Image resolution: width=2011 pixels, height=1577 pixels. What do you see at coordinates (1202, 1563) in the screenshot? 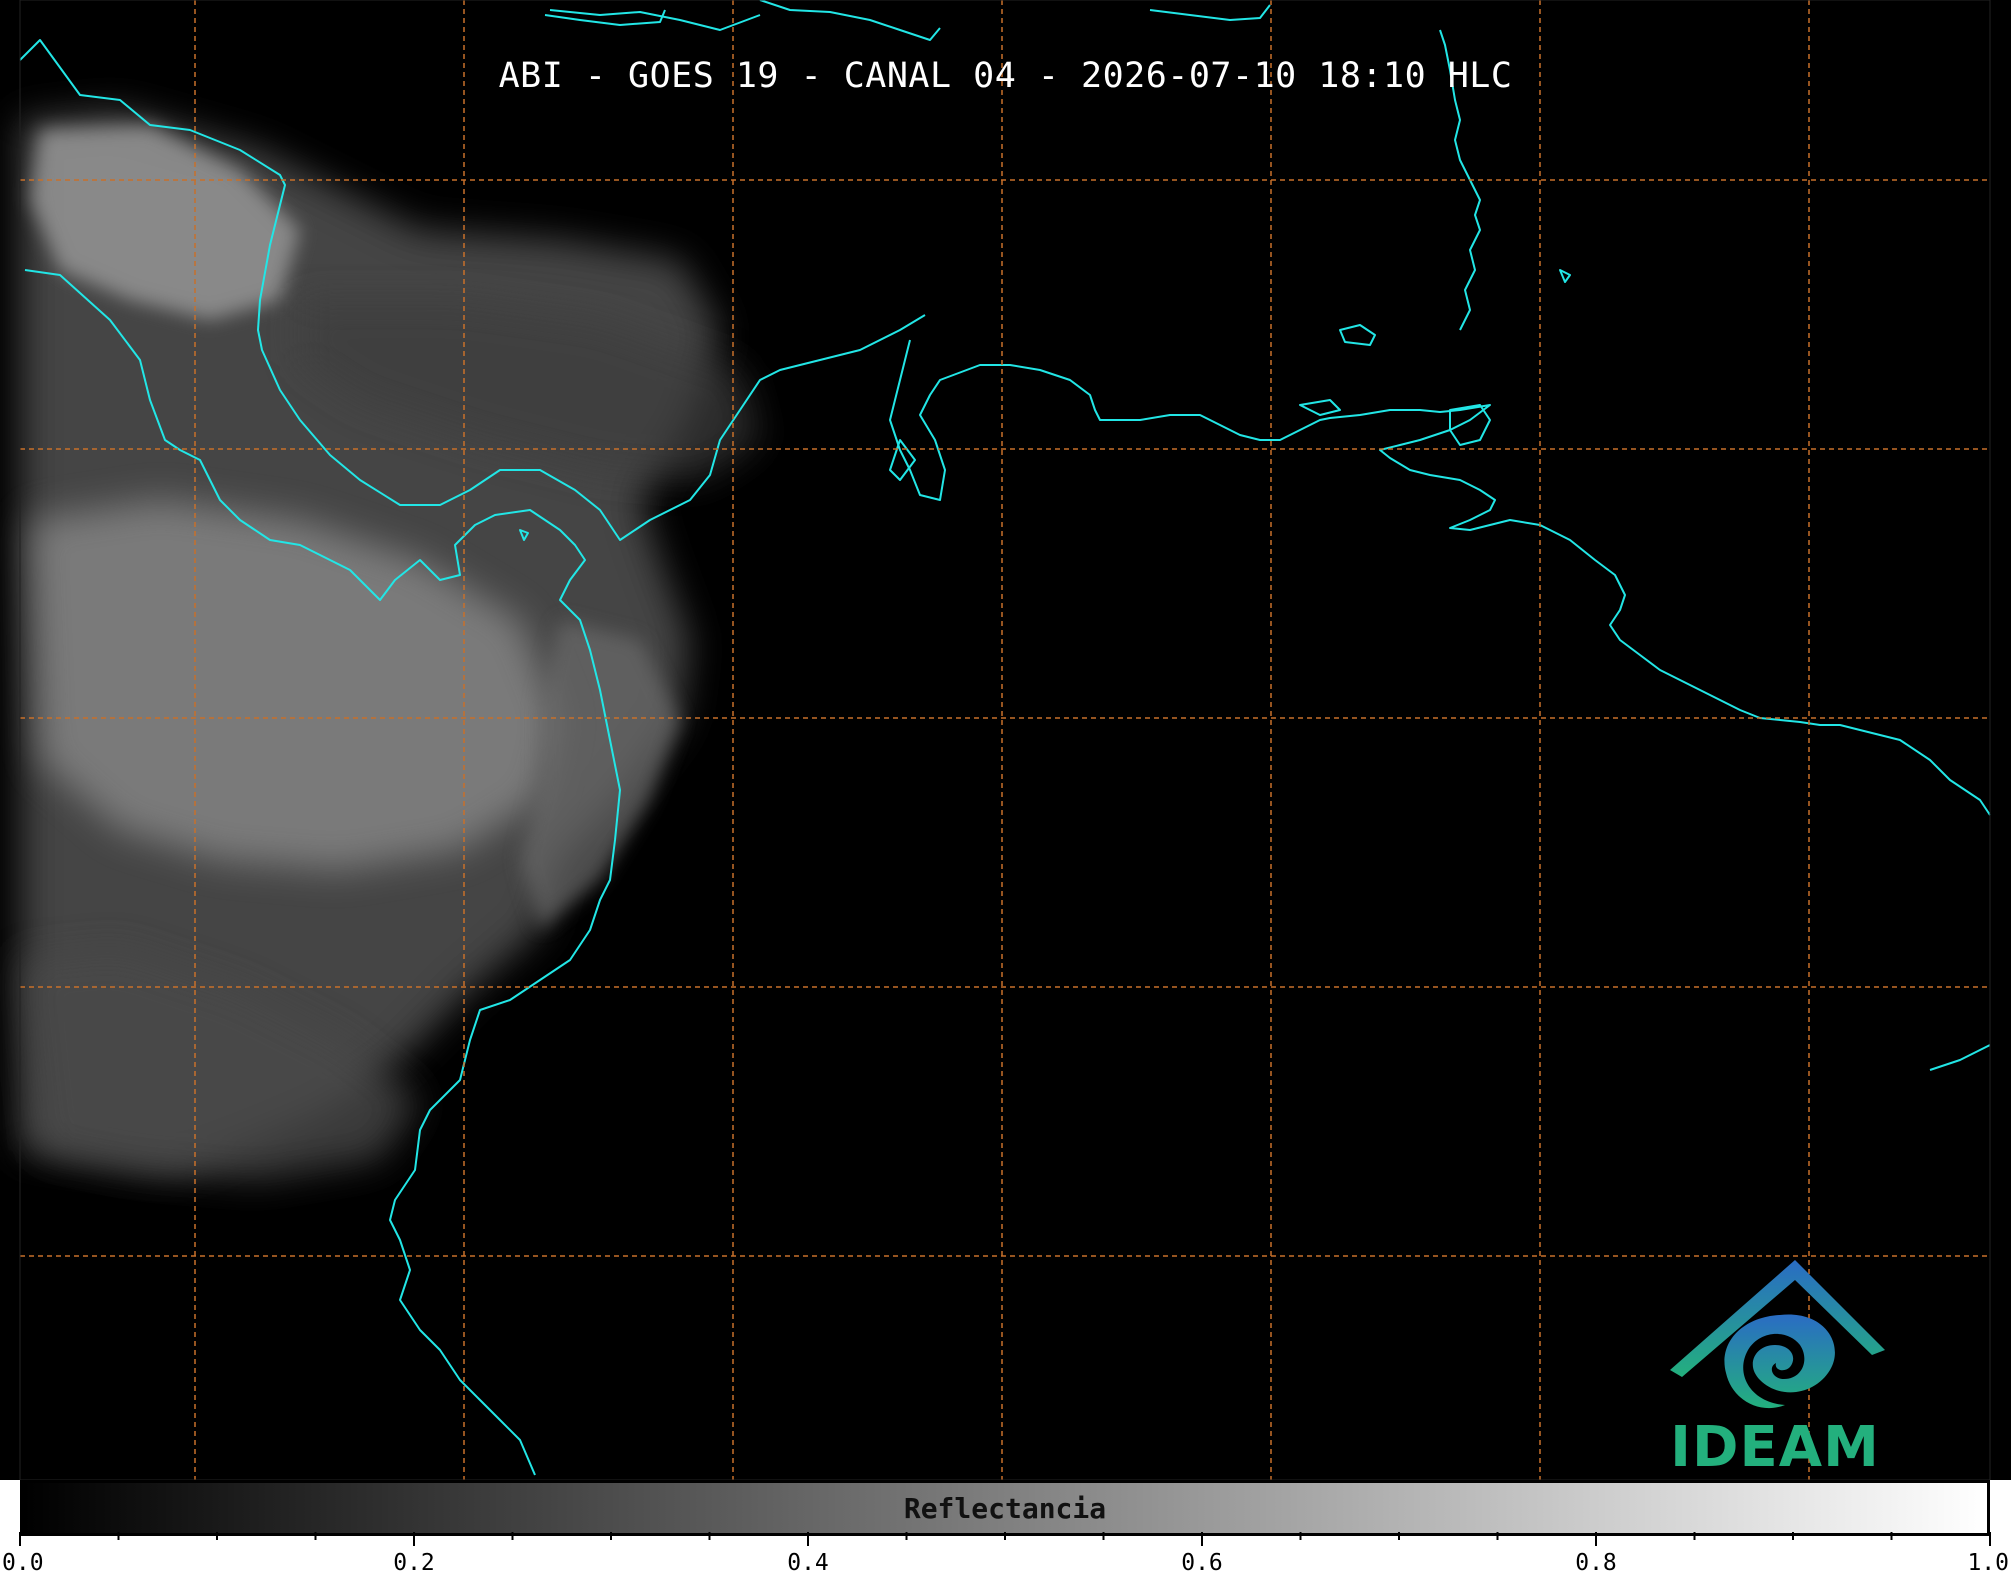
I see `colorbar-tick-label: 0.6` at bounding box center [1202, 1563].